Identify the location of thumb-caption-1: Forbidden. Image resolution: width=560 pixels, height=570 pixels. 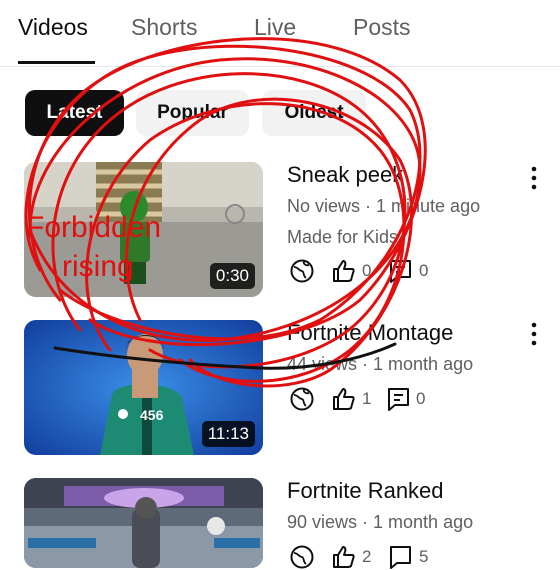
(93, 227).